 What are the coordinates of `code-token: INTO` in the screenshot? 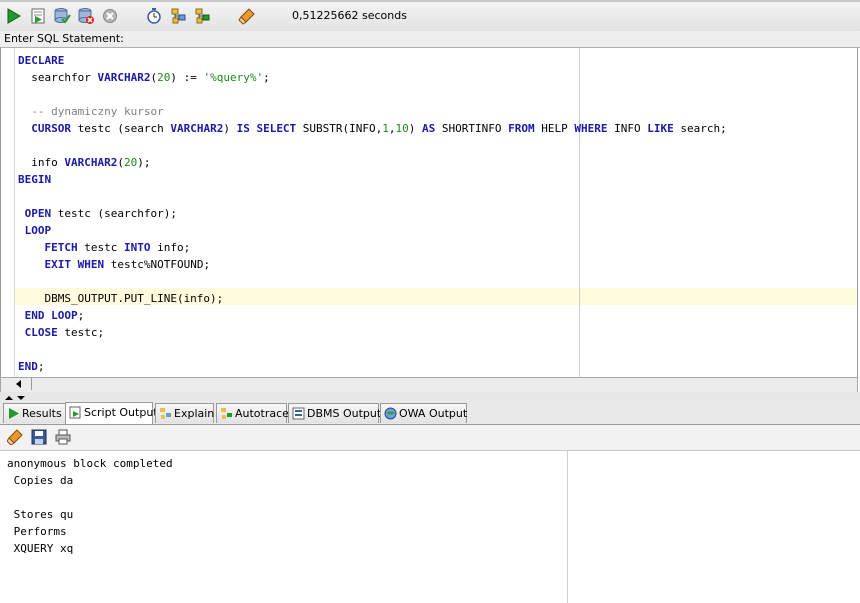 It's located at (137, 247).